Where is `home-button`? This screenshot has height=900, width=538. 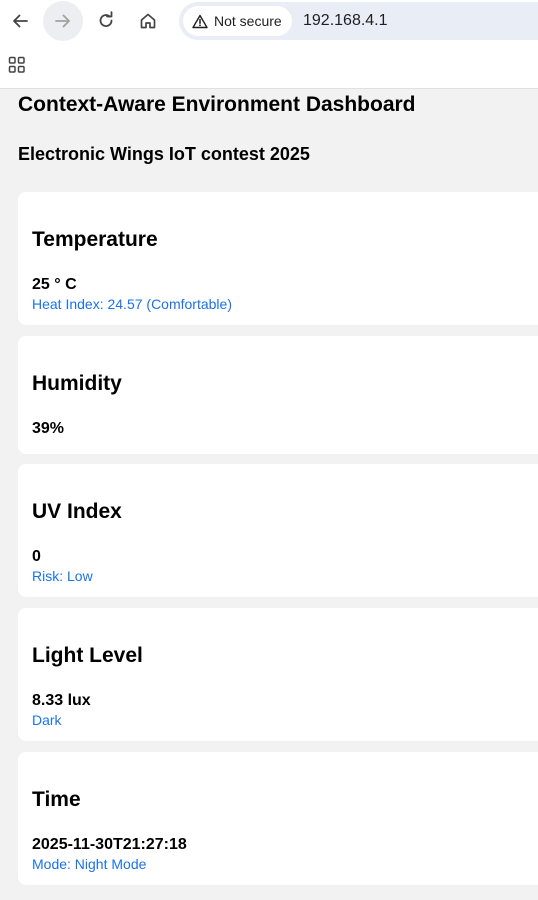 home-button is located at coordinates (148, 21).